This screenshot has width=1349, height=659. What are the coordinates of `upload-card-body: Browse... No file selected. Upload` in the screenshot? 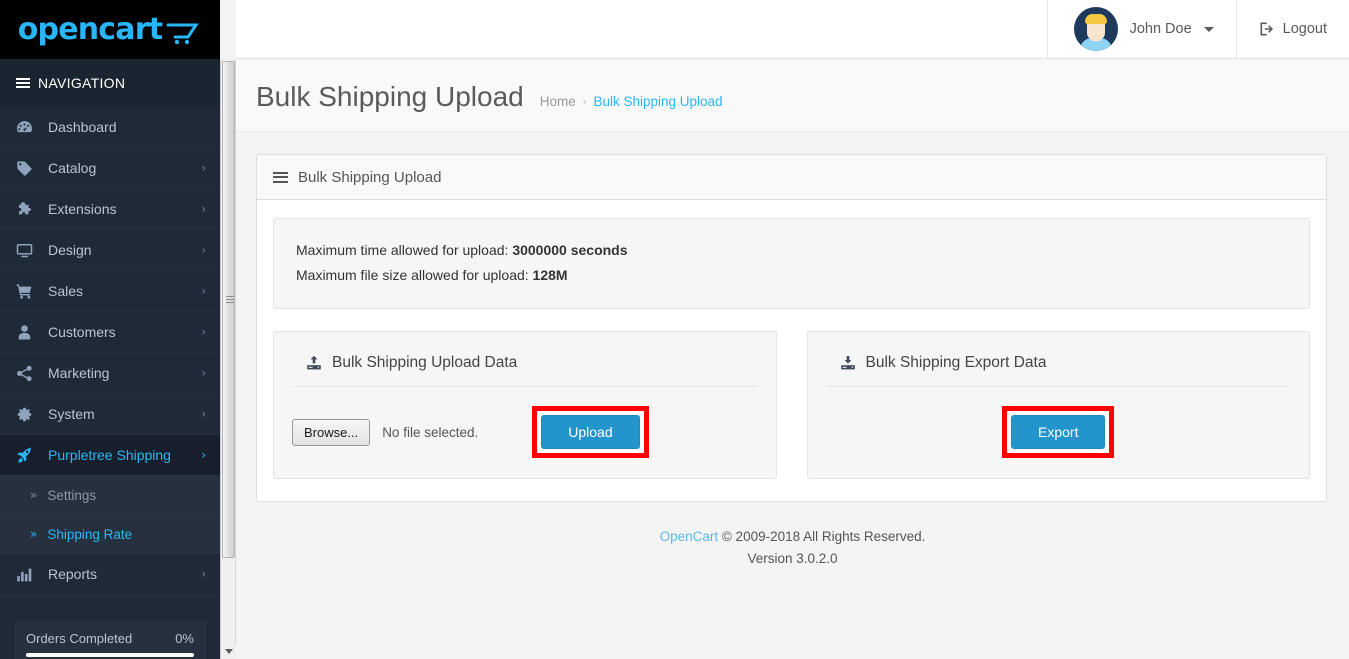 It's located at (525, 422).